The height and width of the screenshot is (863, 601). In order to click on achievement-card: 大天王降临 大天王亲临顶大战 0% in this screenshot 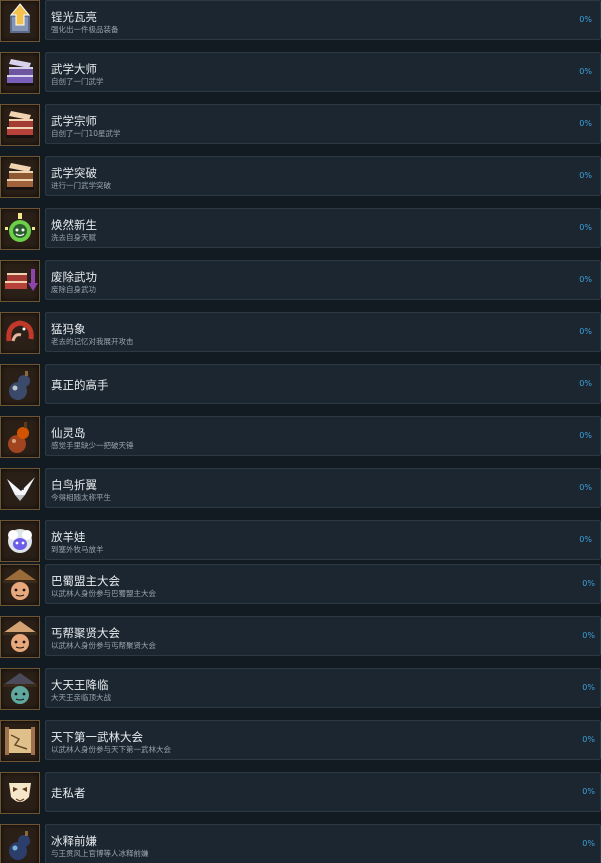, I will do `click(323, 688)`.